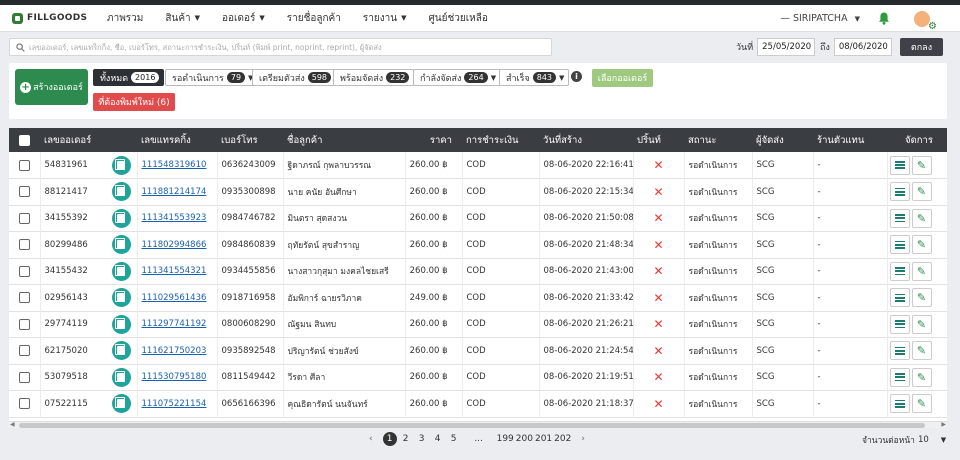  Describe the element at coordinates (943, 424) in the screenshot. I see `scroll-right-icon: ▶` at that location.